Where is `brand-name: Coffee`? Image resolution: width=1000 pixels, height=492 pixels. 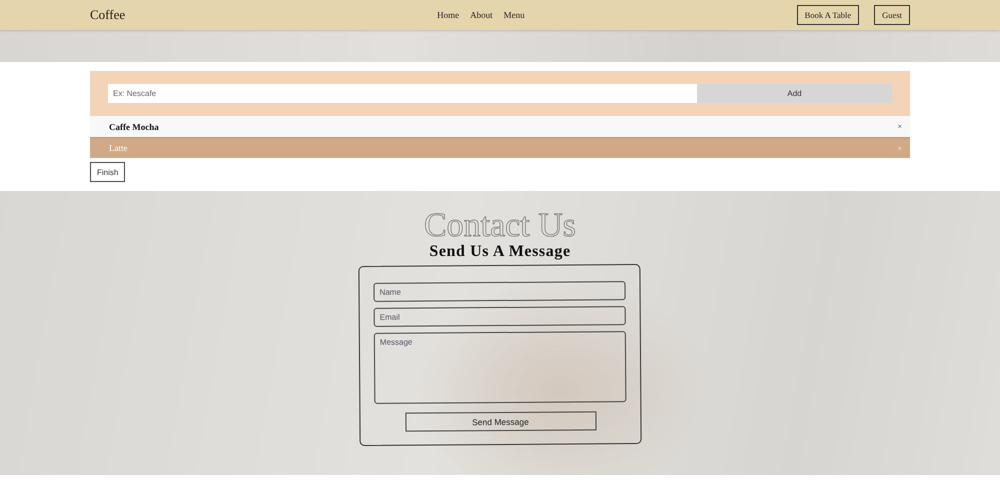
brand-name: Coffee is located at coordinates (108, 15).